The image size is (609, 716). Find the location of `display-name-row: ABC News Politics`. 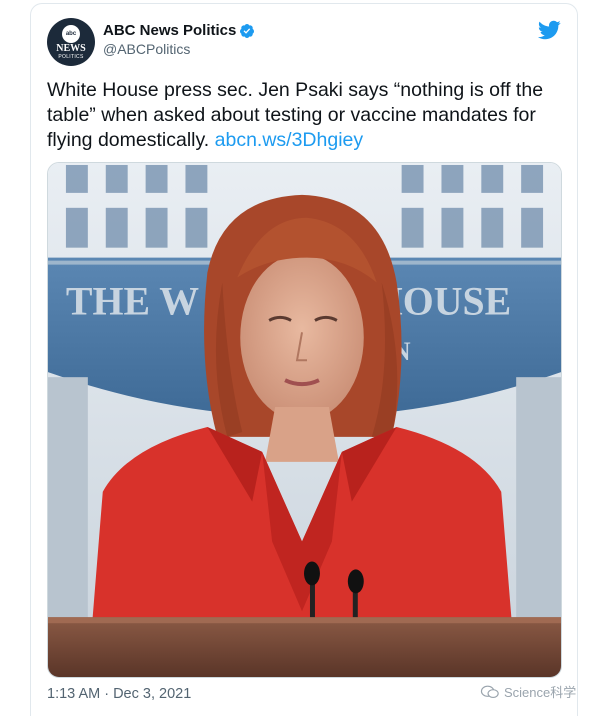

display-name-row: ABC News Politics is located at coordinates (179, 30).